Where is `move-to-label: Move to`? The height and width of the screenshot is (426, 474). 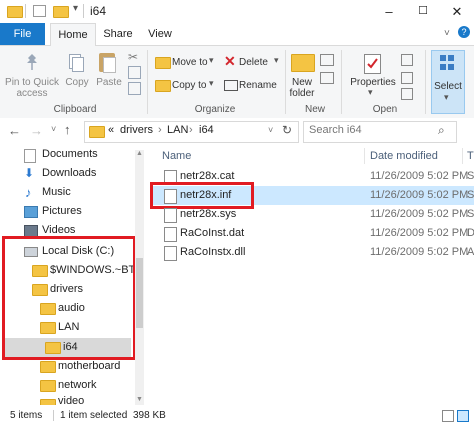 move-to-label: Move to is located at coordinates (190, 62).